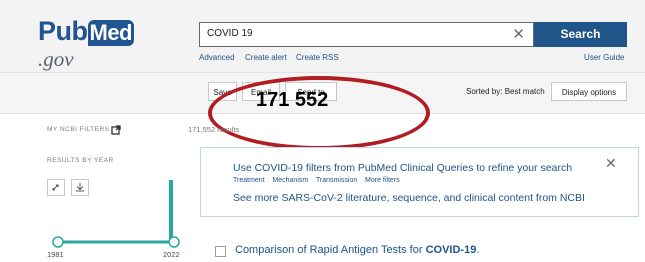 This screenshot has height=262, width=645. What do you see at coordinates (55, 254) in the screenshot?
I see `year-start-label: 1981` at bounding box center [55, 254].